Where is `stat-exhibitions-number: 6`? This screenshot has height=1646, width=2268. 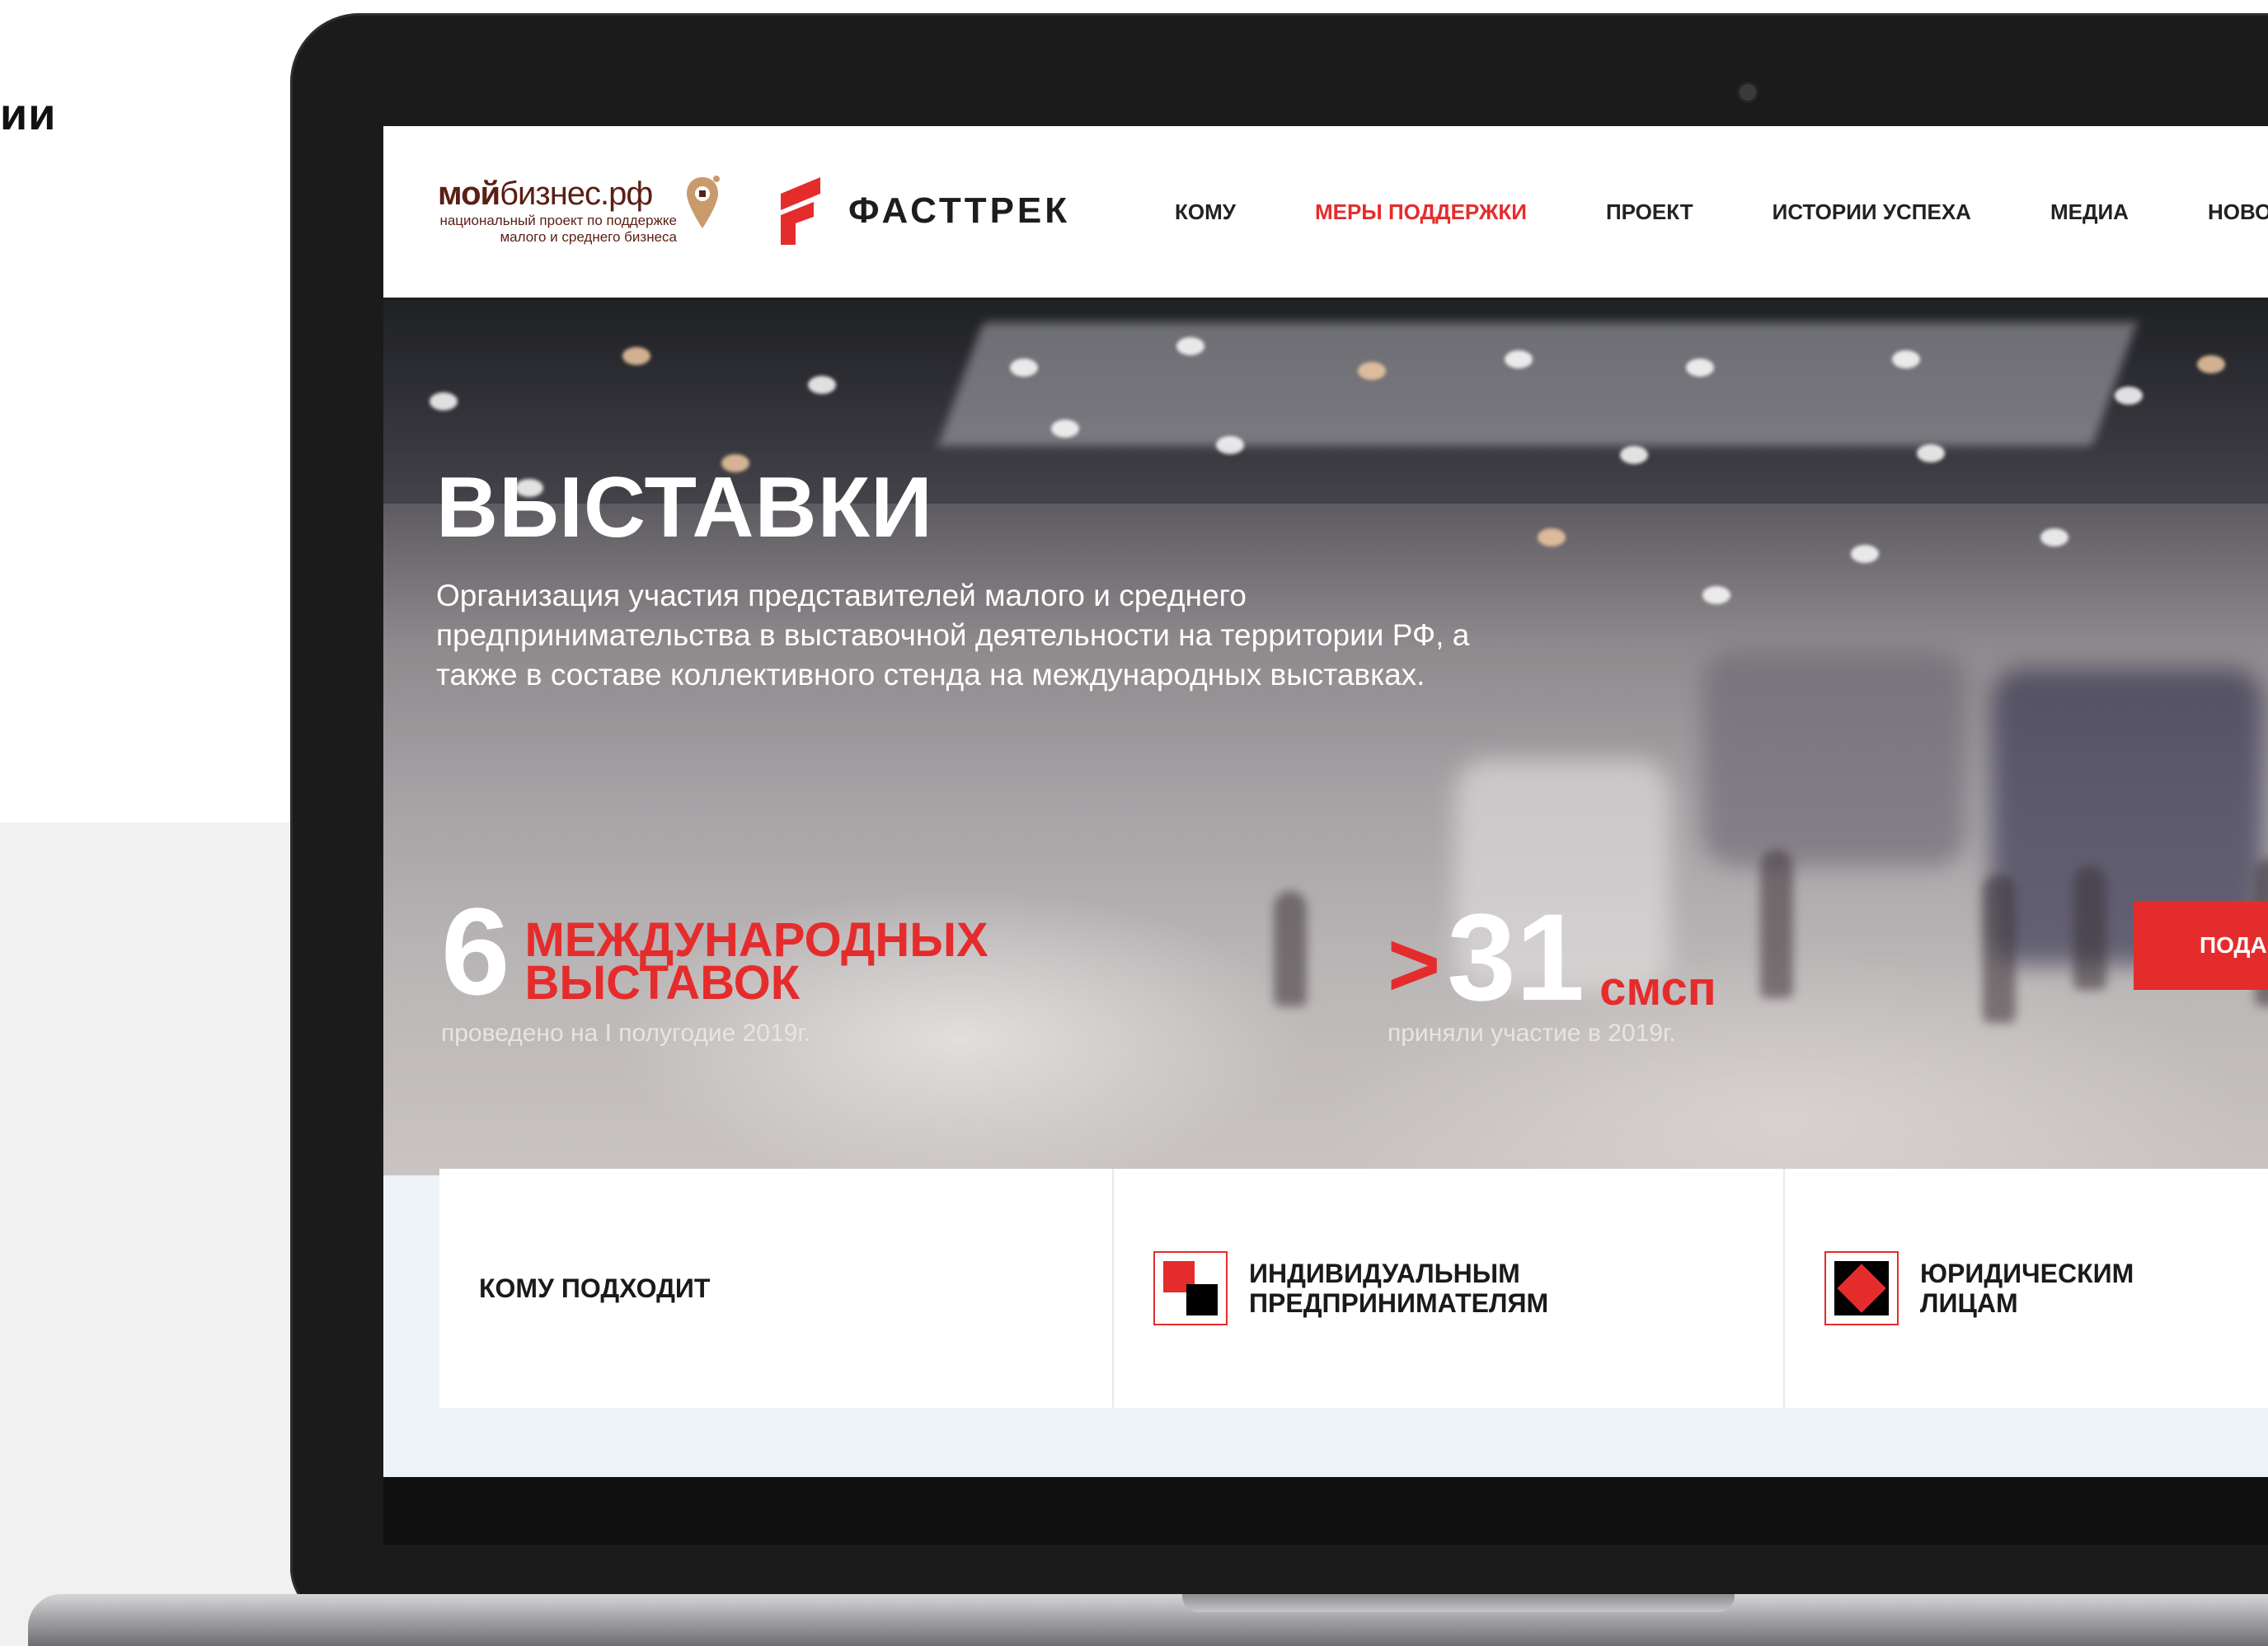 stat-exhibitions-number: 6 is located at coordinates (476, 951).